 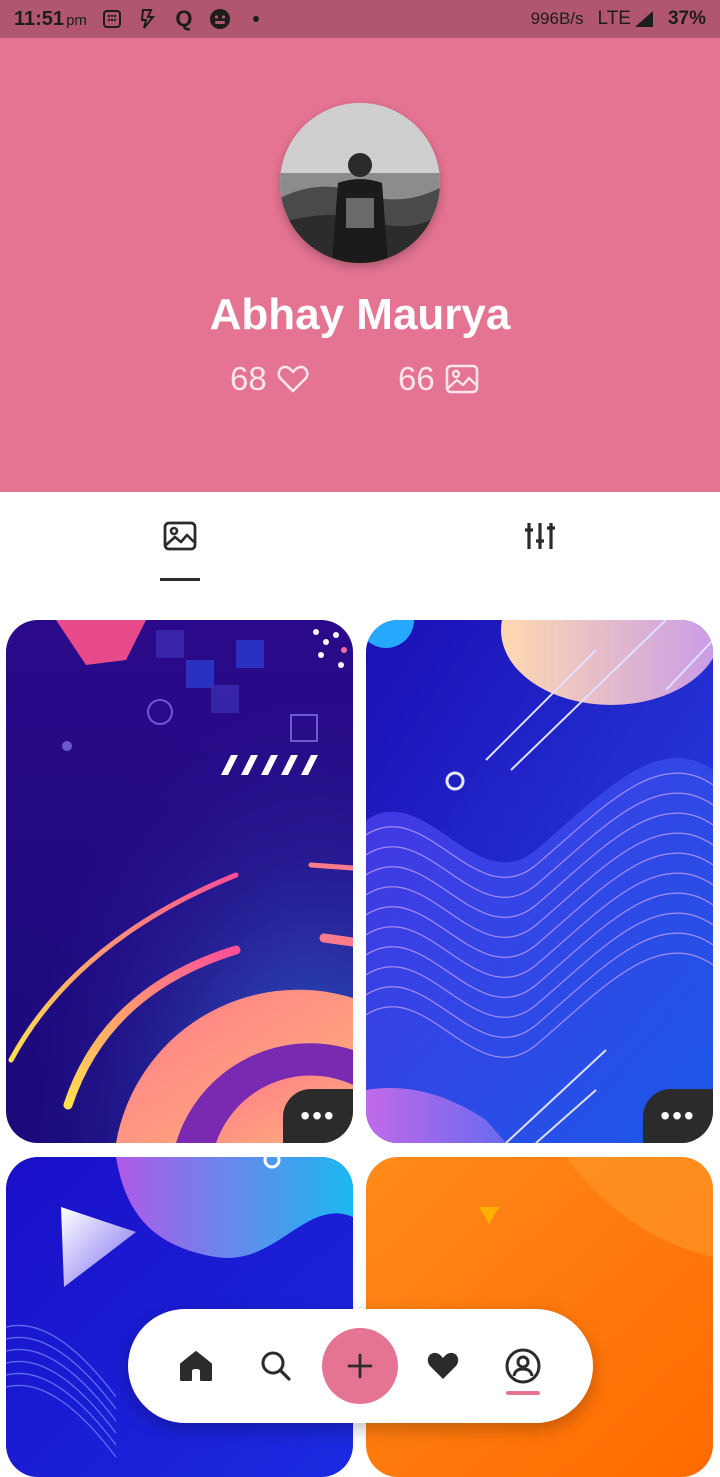 I want to click on bottom-navigation, so click(x=360, y=1366).